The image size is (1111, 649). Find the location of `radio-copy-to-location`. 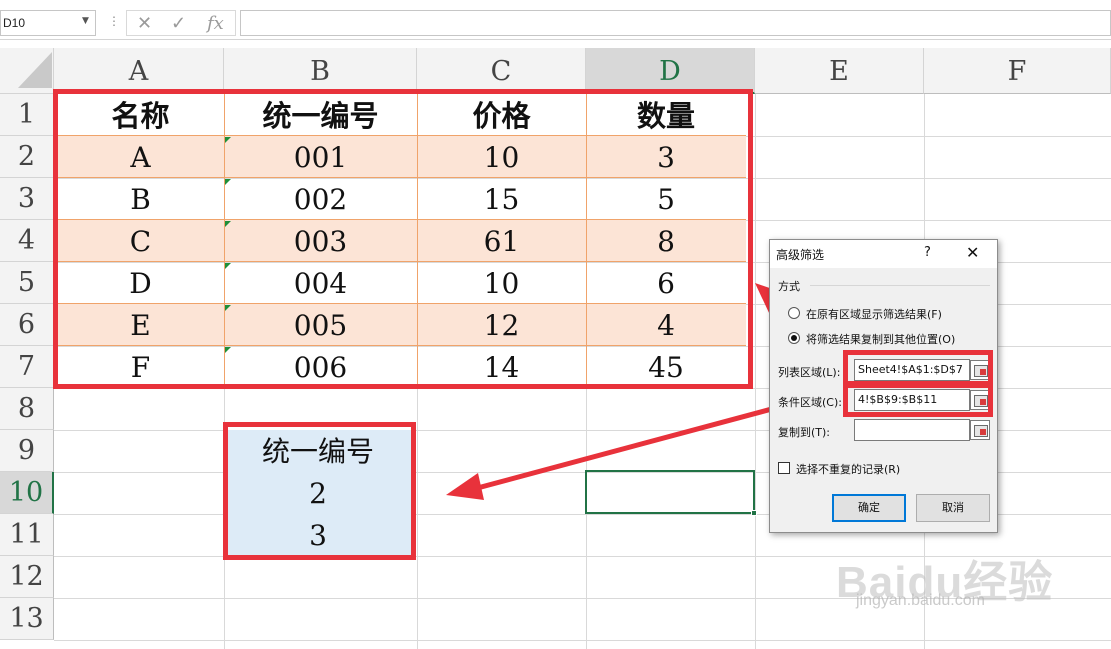

radio-copy-to-location is located at coordinates (794, 338).